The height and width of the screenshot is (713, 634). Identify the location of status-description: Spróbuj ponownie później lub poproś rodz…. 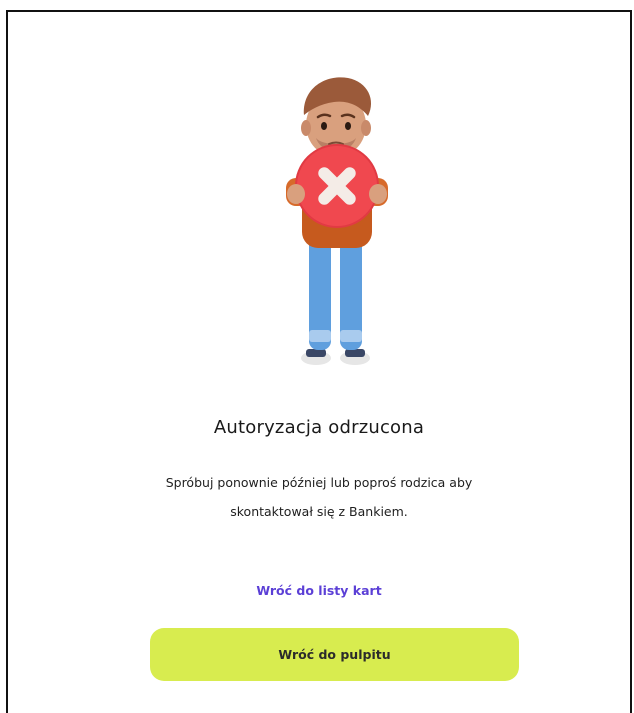
(319, 497).